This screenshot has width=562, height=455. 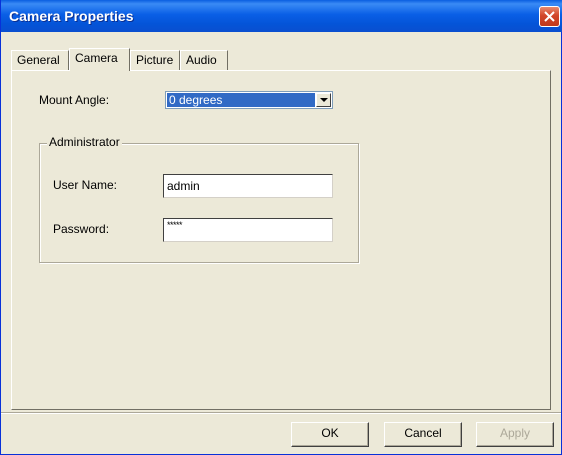 What do you see at coordinates (281, 413) in the screenshot?
I see `button-separator` at bounding box center [281, 413].